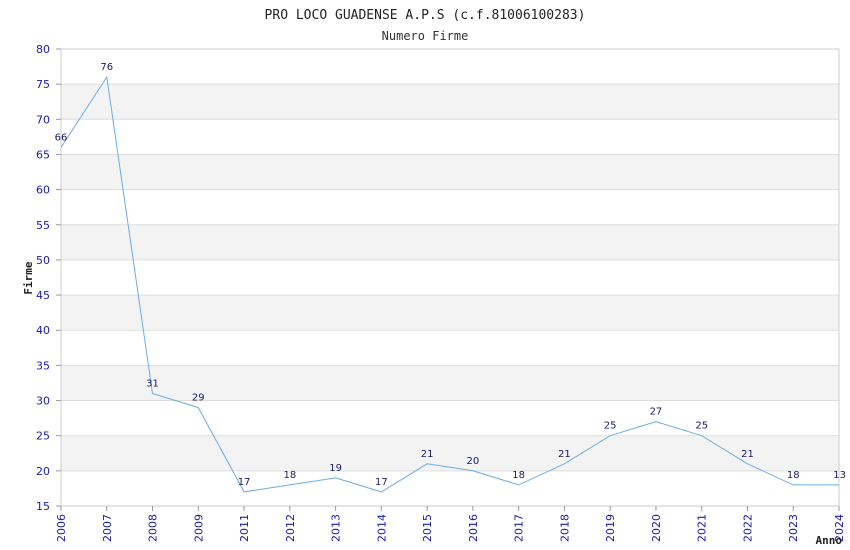  Describe the element at coordinates (43, 295) in the screenshot. I see `y-tick-label: 45` at that location.